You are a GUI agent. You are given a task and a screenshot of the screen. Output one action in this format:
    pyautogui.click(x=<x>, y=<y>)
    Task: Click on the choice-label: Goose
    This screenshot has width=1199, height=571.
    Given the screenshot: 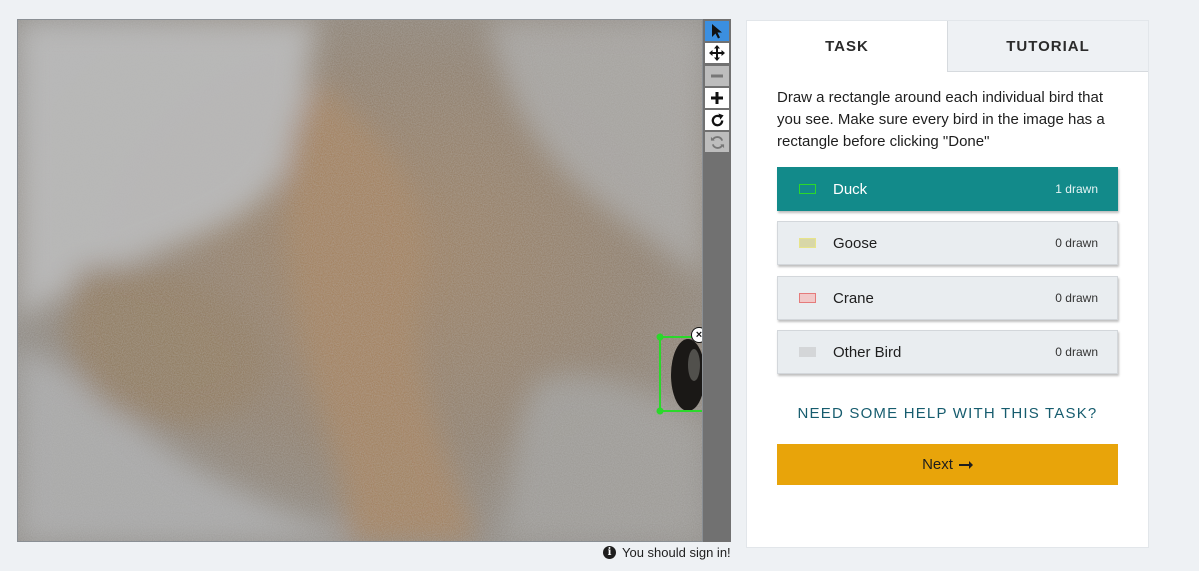 What is the action you would take?
    pyautogui.click(x=855, y=243)
    